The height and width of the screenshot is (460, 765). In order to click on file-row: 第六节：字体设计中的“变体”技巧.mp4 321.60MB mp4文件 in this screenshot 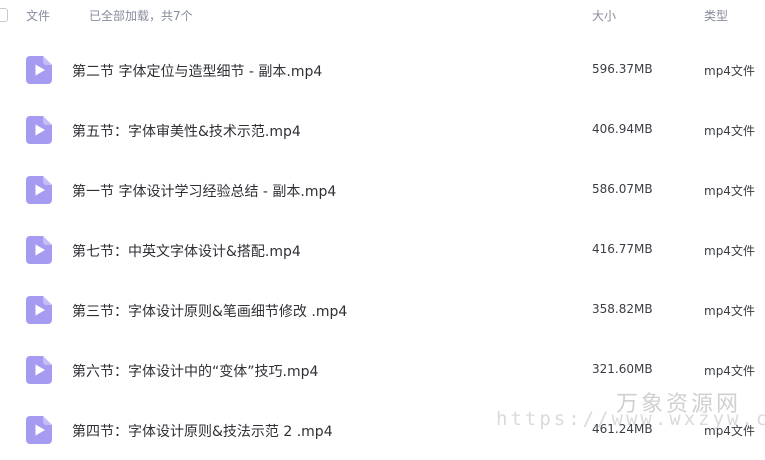, I will do `click(382, 370)`.